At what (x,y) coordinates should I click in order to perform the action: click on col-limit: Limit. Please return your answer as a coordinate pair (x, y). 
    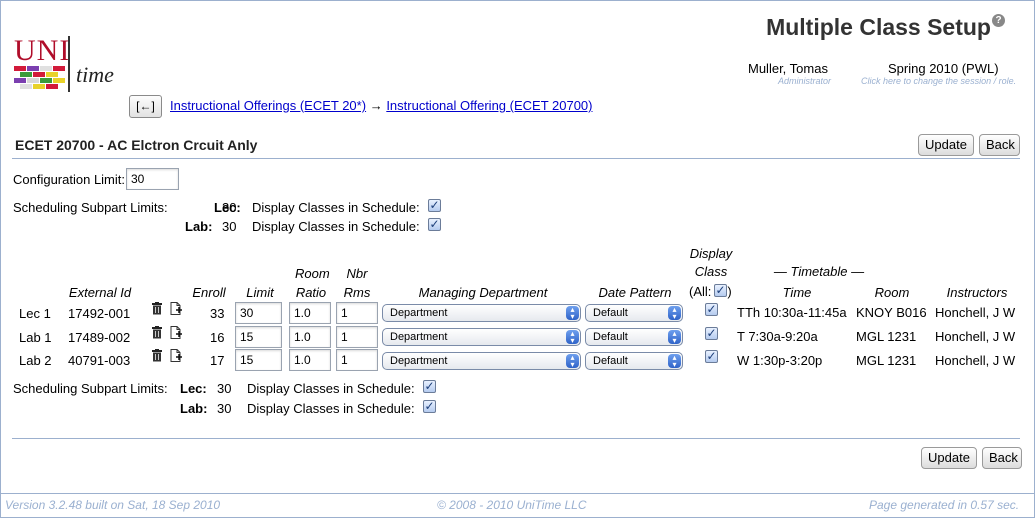
    Looking at the image, I should click on (260, 292).